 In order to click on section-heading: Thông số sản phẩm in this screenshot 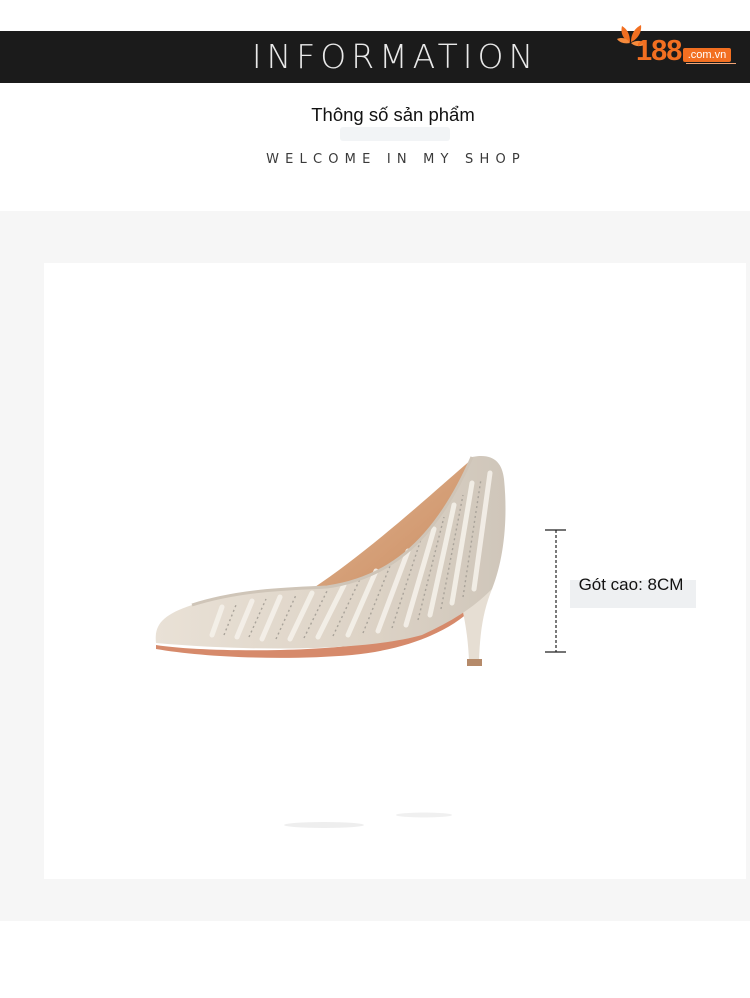, I will do `click(393, 114)`.